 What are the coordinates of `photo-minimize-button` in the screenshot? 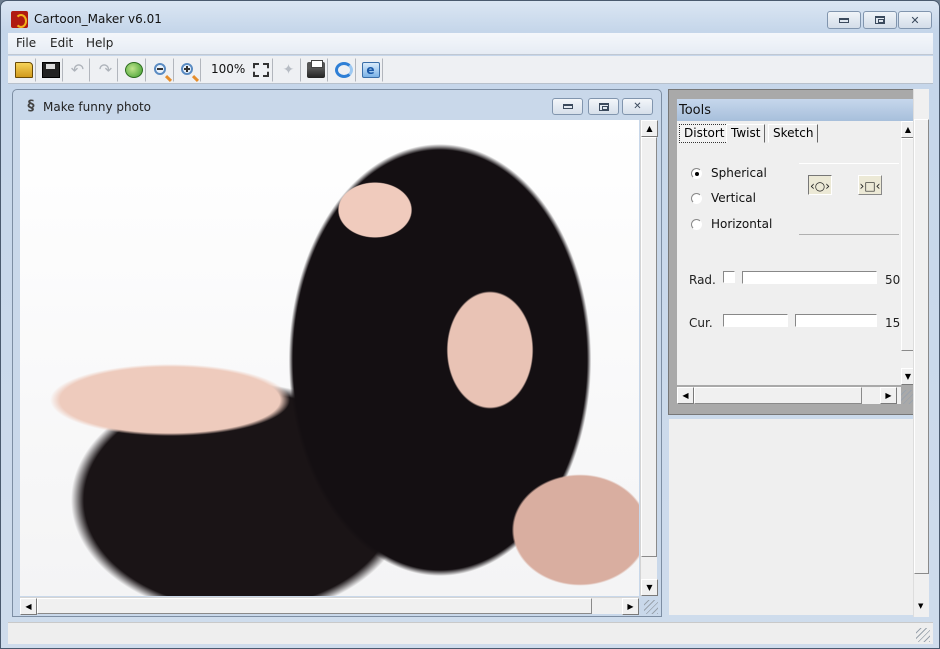 It's located at (567, 106).